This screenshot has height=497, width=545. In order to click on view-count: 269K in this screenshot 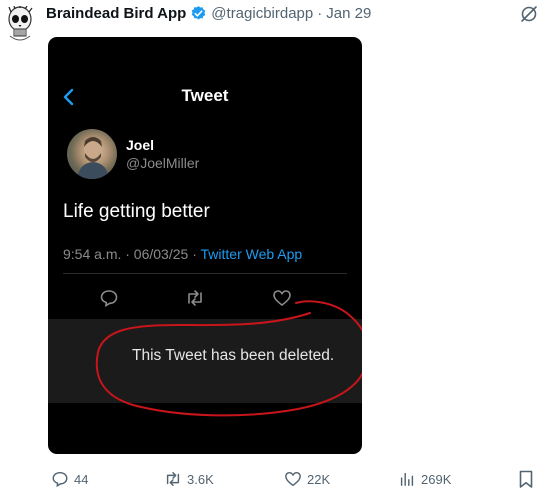, I will do `click(436, 479)`.